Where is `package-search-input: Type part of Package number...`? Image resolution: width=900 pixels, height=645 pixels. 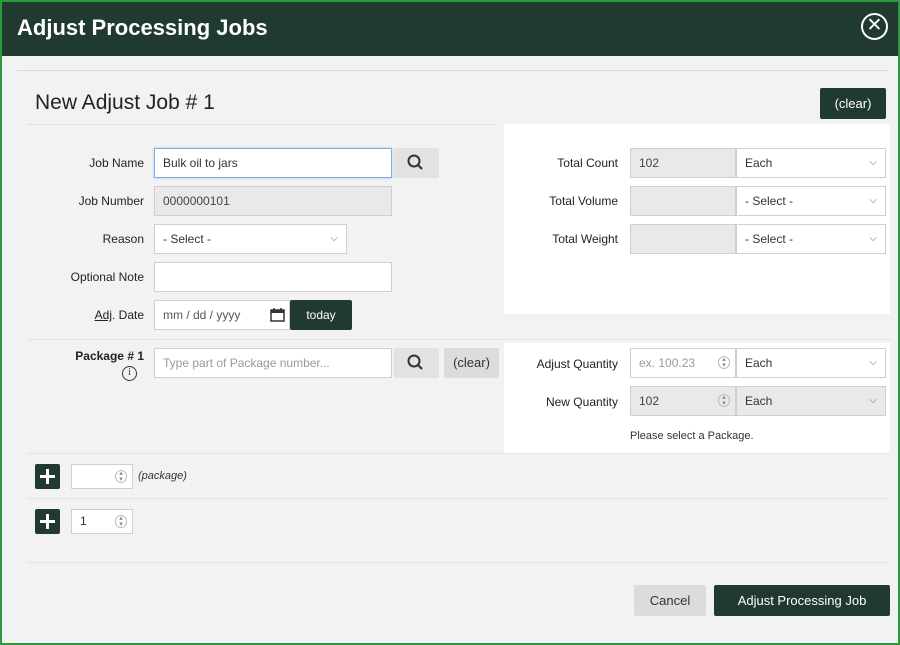
package-search-input: Type part of Package number... is located at coordinates (273, 363).